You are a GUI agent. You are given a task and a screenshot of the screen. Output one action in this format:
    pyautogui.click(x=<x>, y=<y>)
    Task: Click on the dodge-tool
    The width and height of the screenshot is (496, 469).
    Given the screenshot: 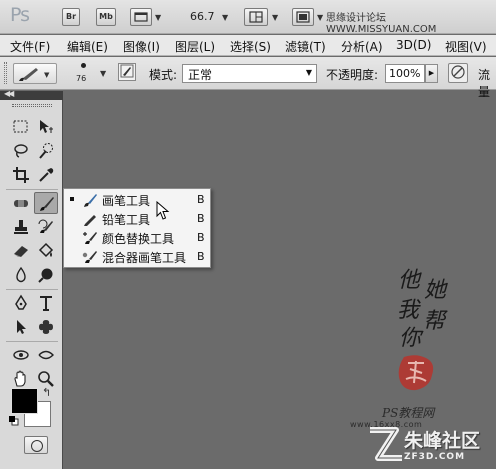 What is the action you would take?
    pyautogui.click(x=46, y=275)
    